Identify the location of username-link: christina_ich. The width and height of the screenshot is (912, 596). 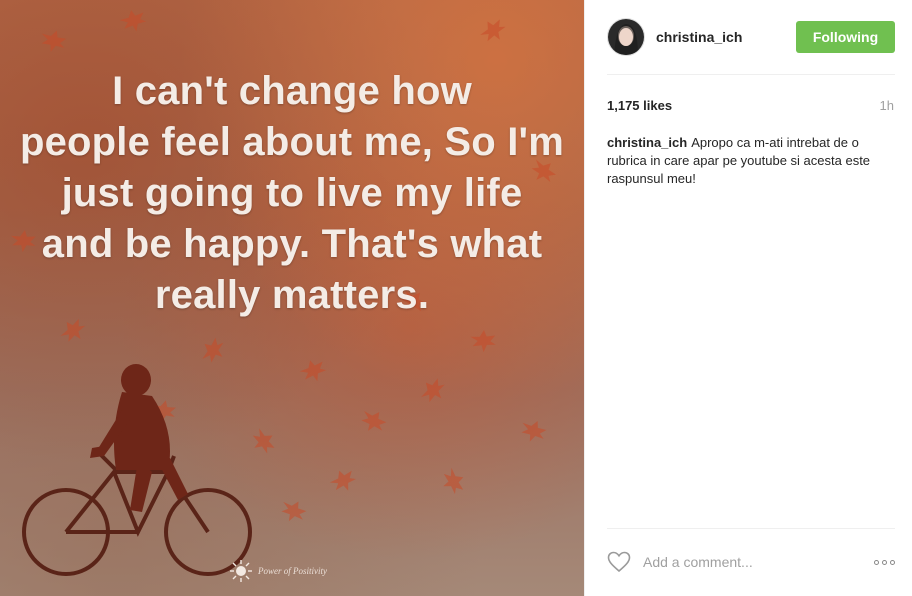
(699, 37).